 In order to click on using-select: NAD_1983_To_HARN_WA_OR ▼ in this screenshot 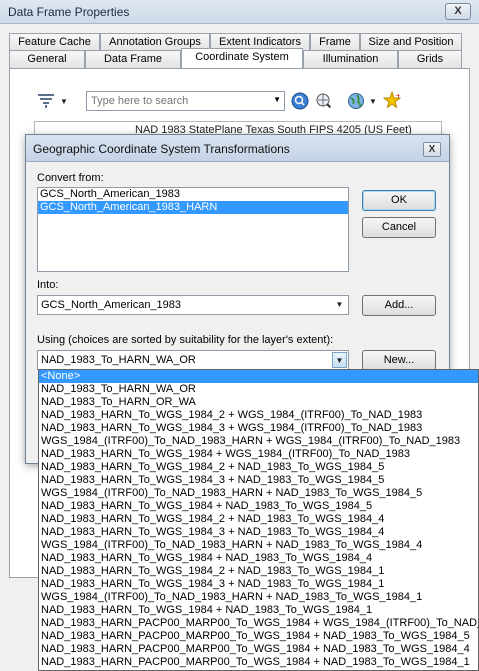, I will do `click(193, 360)`.